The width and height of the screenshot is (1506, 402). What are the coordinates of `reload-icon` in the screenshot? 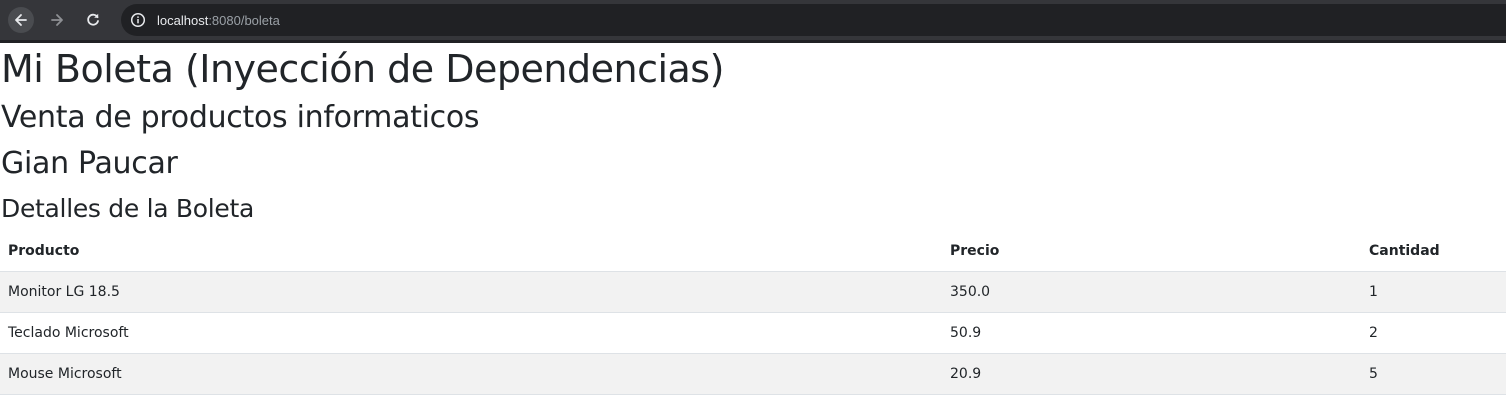 It's located at (93, 19).